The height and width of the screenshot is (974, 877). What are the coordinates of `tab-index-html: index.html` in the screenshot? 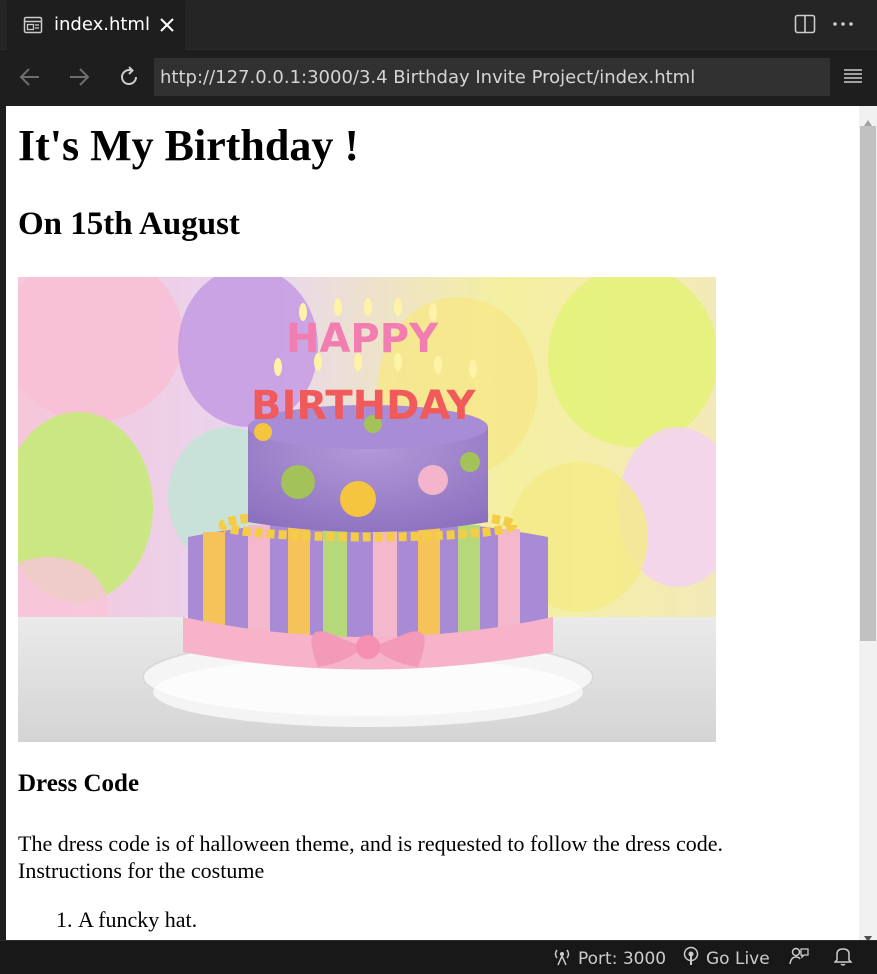 It's located at (96, 25).